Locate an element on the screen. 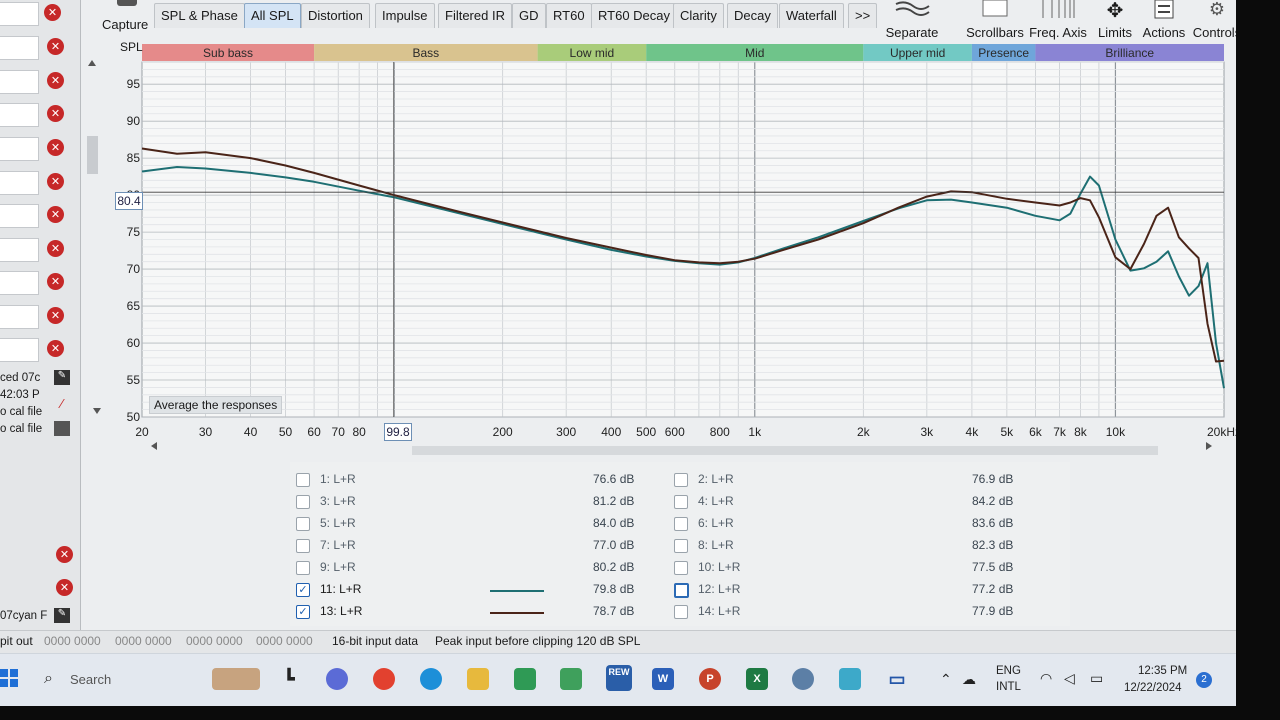  cloud-app-icon is located at coordinates (571, 679).